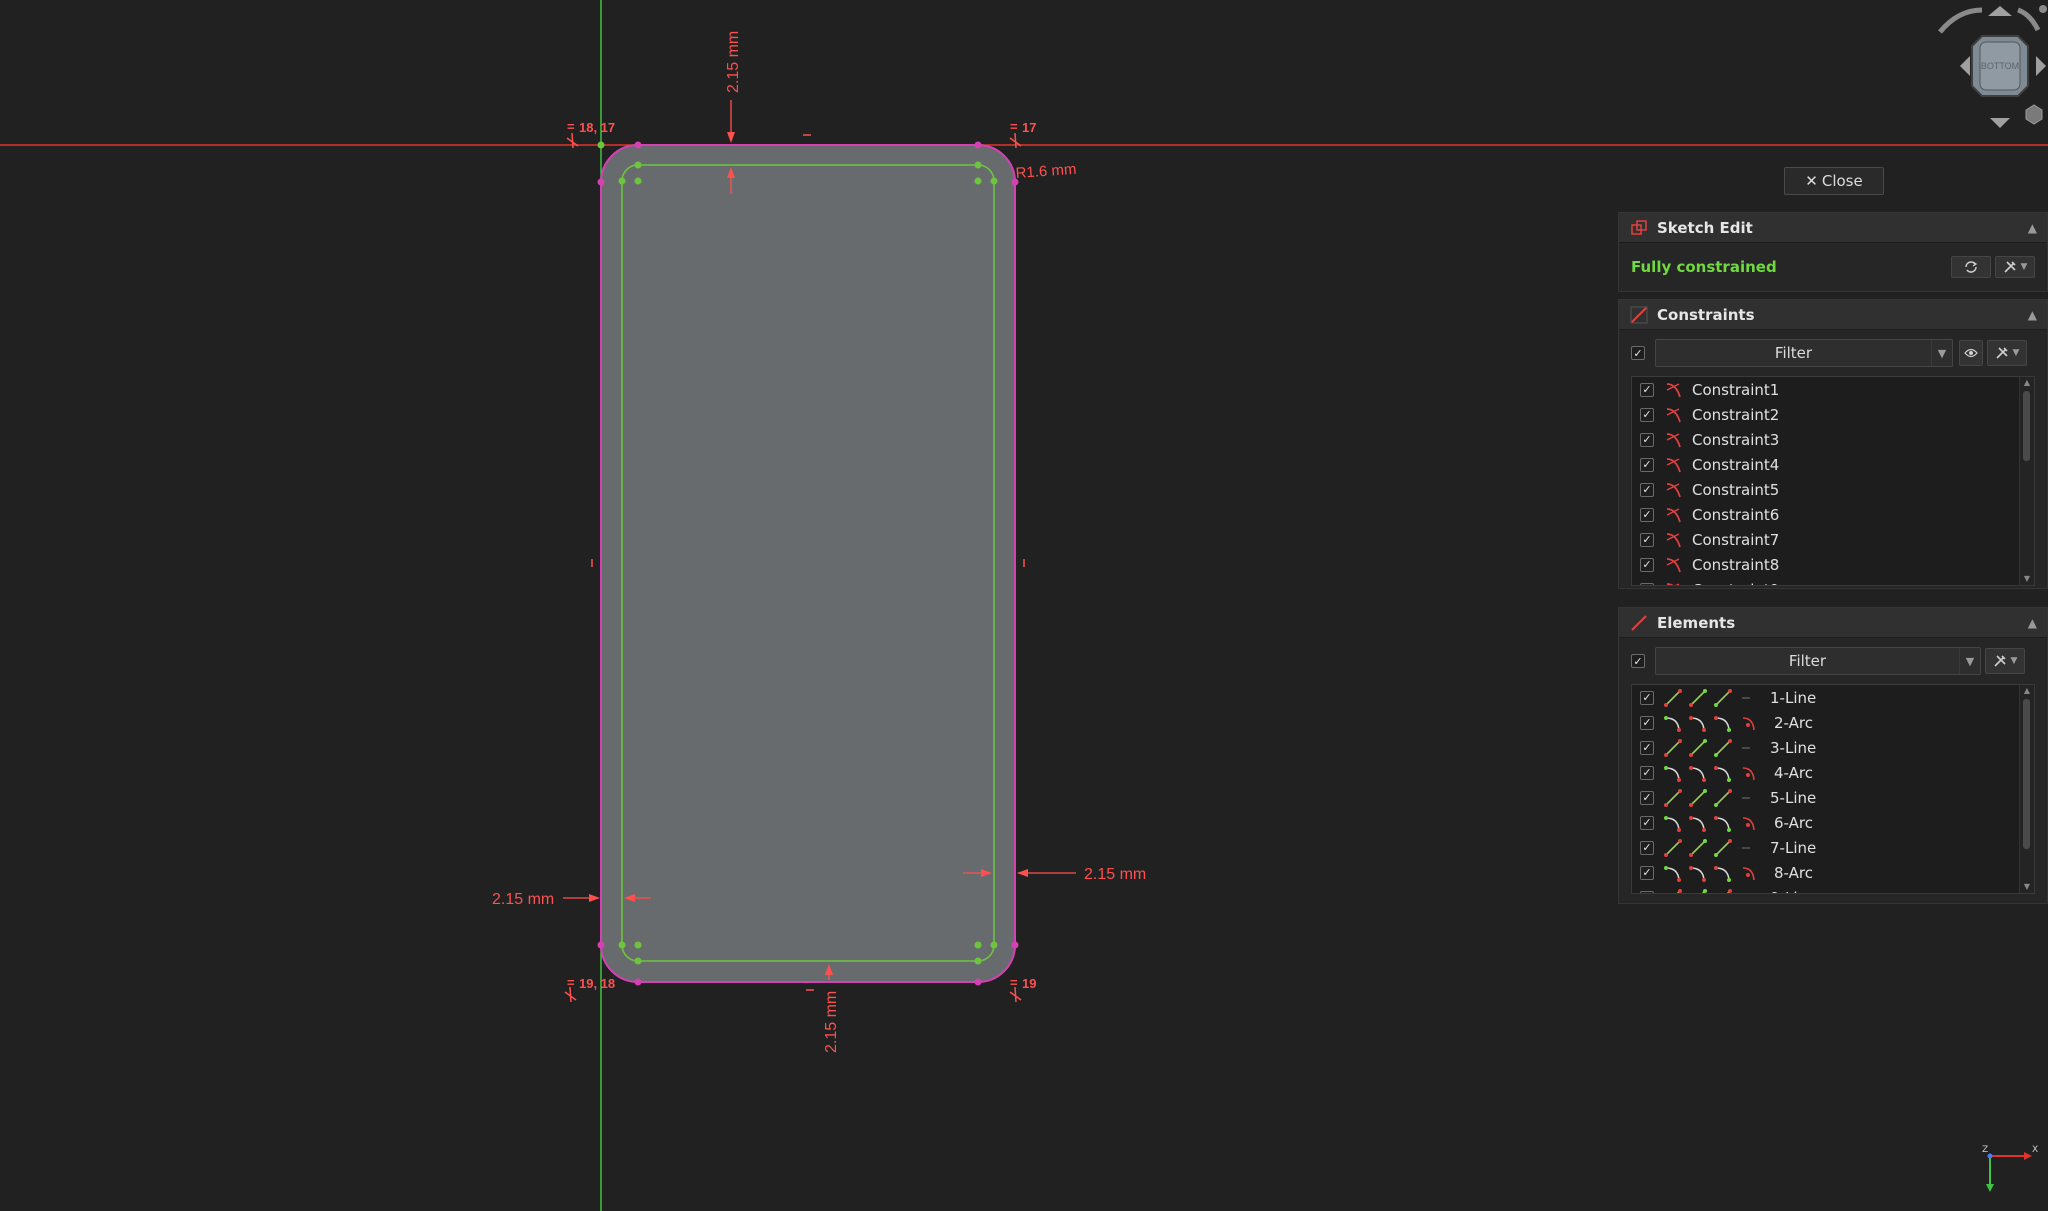 The height and width of the screenshot is (1211, 2048). Describe the element at coordinates (808, 563) in the screenshot. I see `outer-profile` at that location.